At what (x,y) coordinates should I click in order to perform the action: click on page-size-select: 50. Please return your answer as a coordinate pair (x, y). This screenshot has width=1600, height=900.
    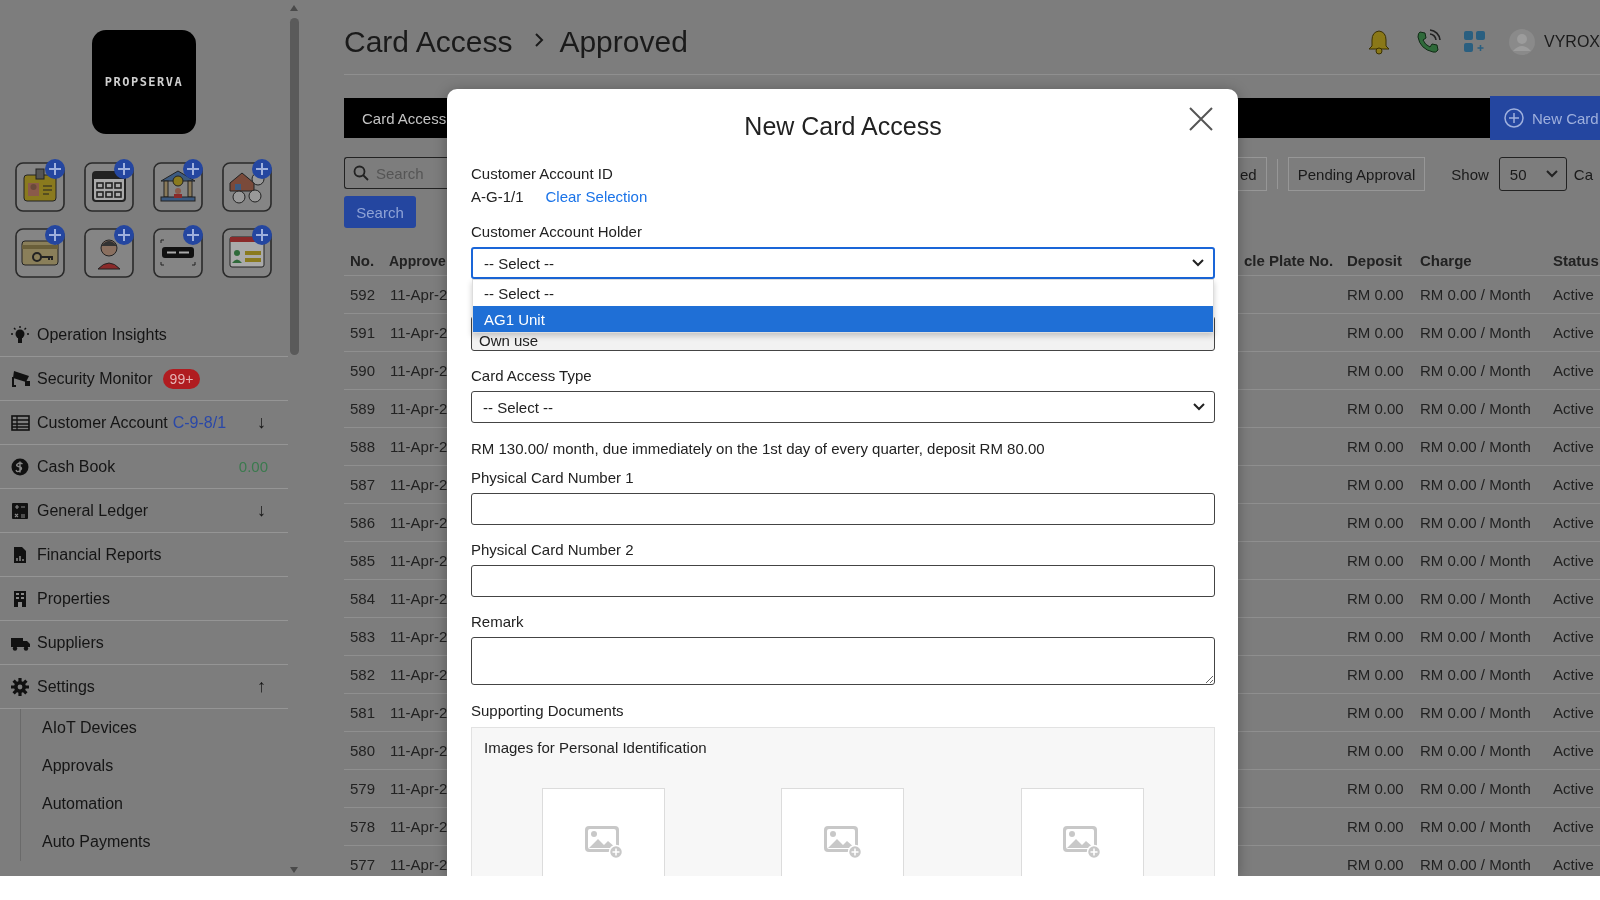
    Looking at the image, I should click on (1532, 174).